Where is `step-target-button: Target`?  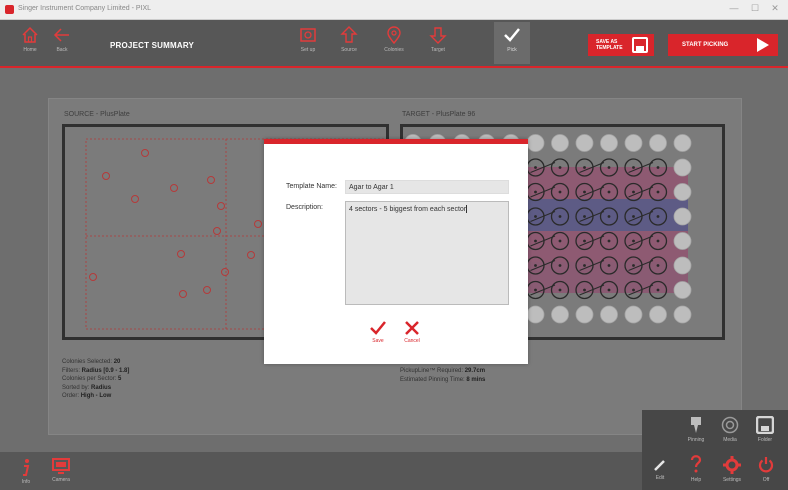 step-target-button: Target is located at coordinates (438, 44).